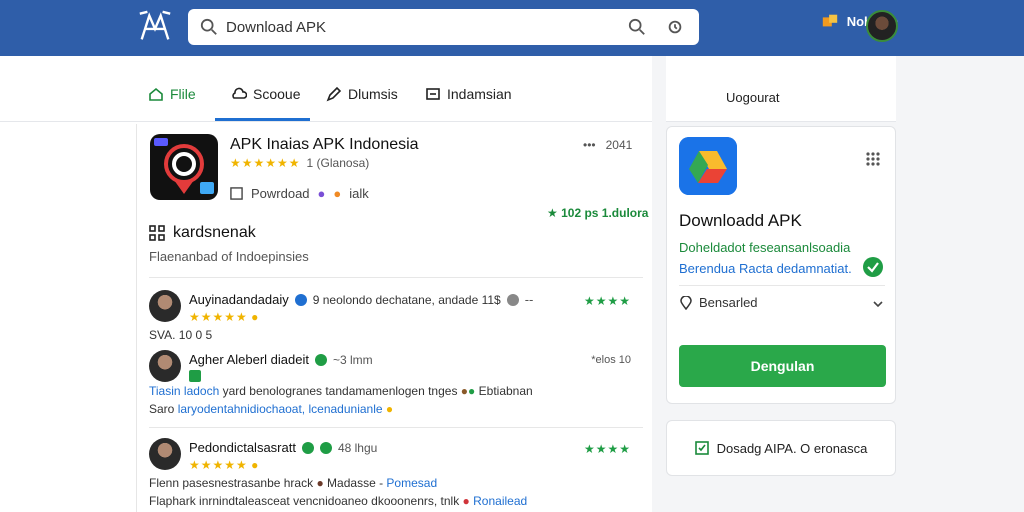 This screenshot has width=1024, height=512. Describe the element at coordinates (334, 94) in the screenshot. I see `pen-icon` at that location.